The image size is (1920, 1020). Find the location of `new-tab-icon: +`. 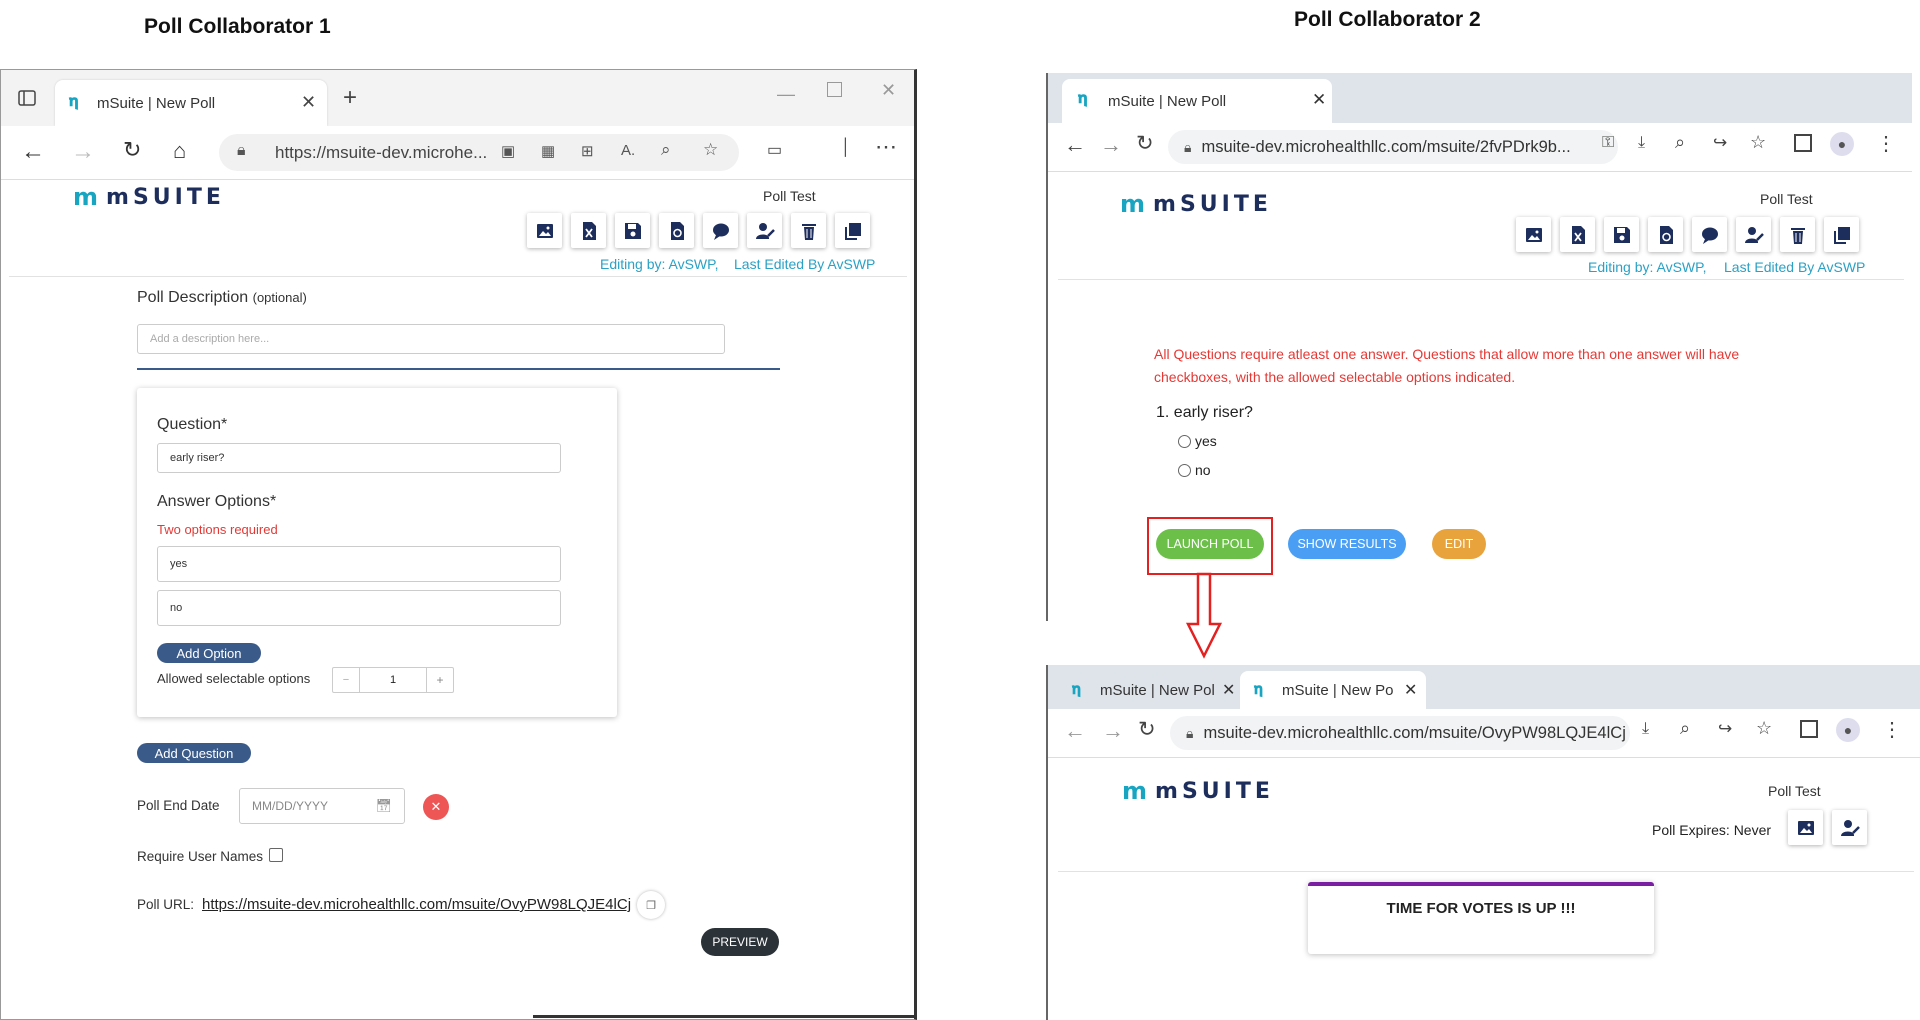

new-tab-icon: + is located at coordinates (350, 98).